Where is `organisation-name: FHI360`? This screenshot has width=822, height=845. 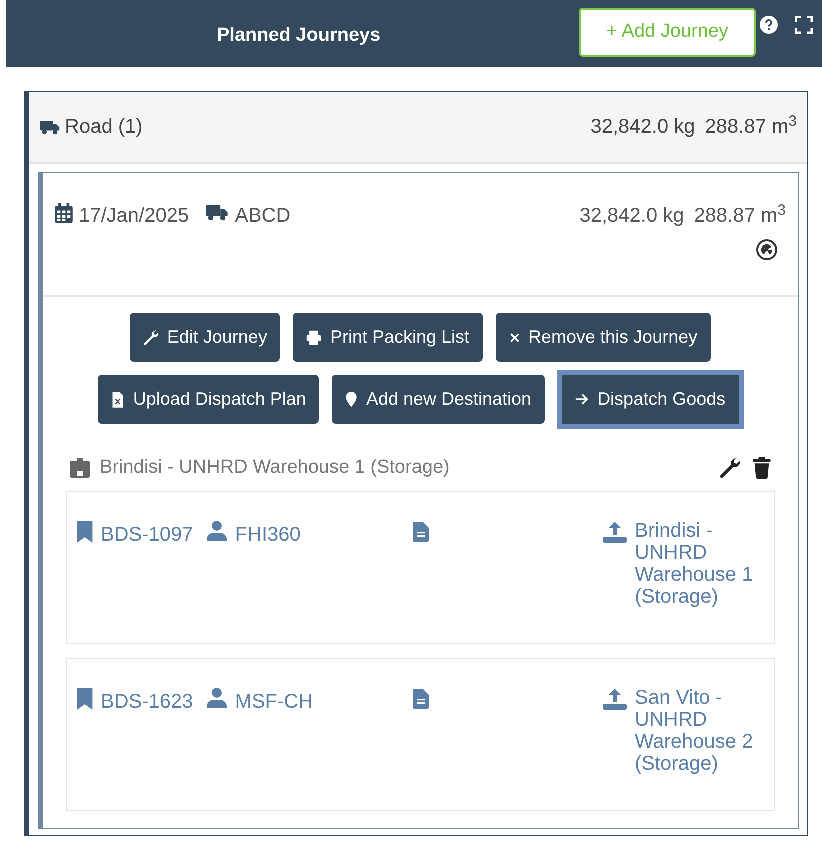 organisation-name: FHI360 is located at coordinates (268, 535).